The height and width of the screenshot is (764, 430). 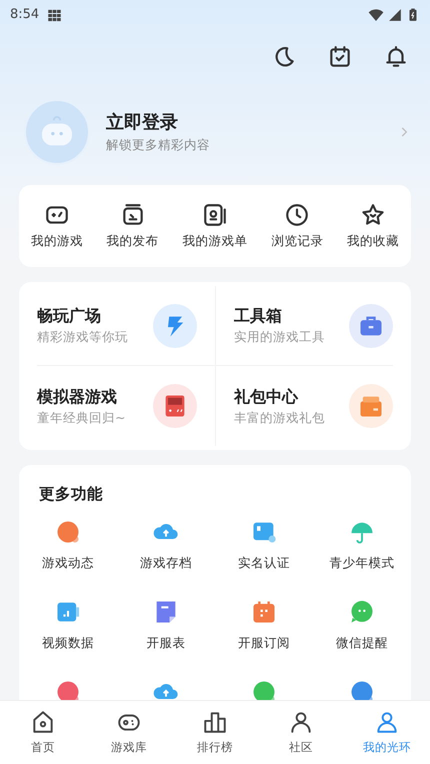 What do you see at coordinates (395, 15) in the screenshot?
I see `signal-icon` at bounding box center [395, 15].